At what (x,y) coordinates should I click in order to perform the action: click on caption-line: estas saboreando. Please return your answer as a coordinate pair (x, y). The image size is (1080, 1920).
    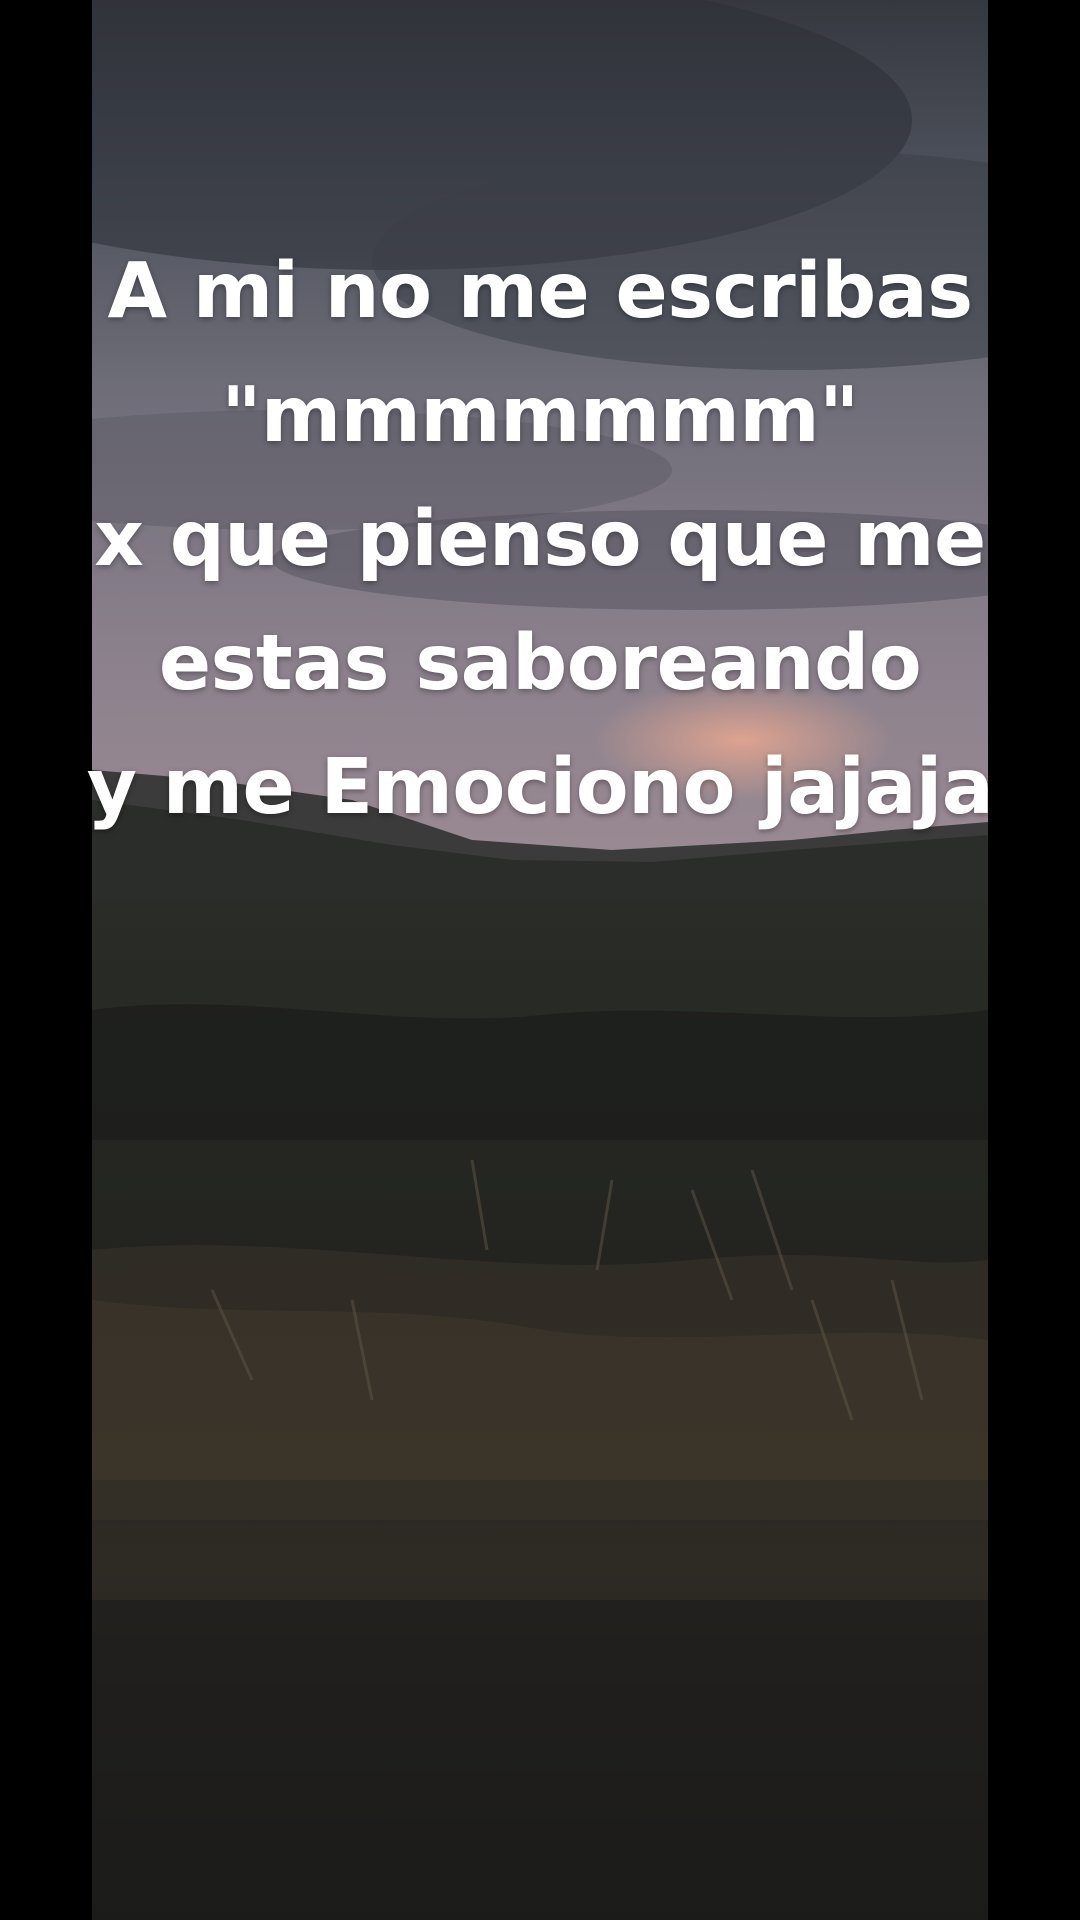
    Looking at the image, I should click on (540, 663).